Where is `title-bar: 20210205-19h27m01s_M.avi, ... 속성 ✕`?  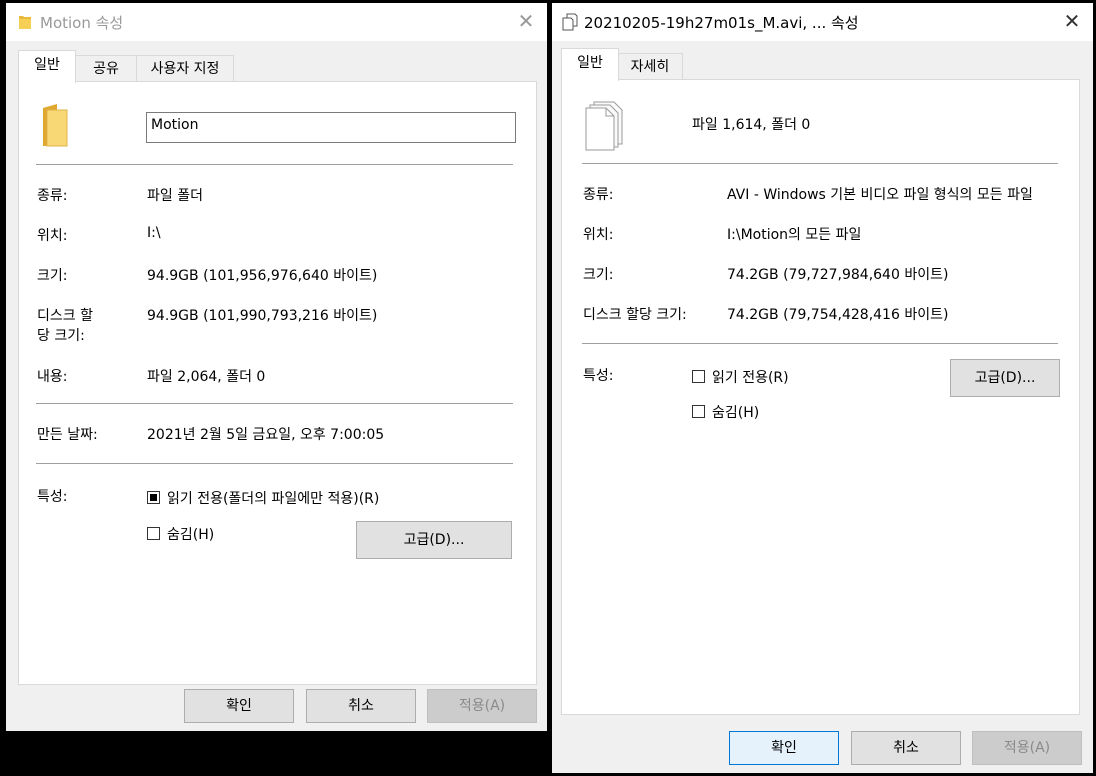
title-bar: 20210205-19h27m01s_M.avi, ... 속성 ✕ is located at coordinates (822, 22).